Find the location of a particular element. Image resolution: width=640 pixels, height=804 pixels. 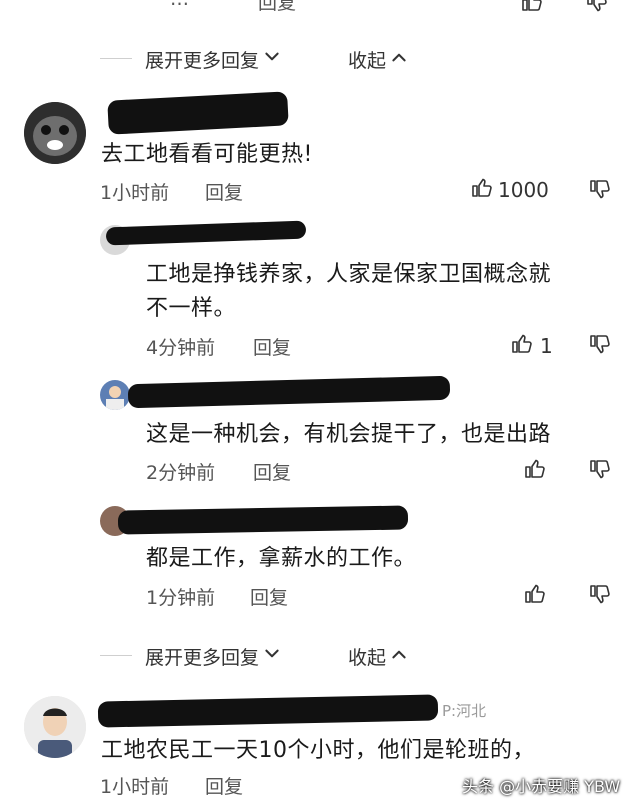

like-count: 1000 is located at coordinates (523, 190).